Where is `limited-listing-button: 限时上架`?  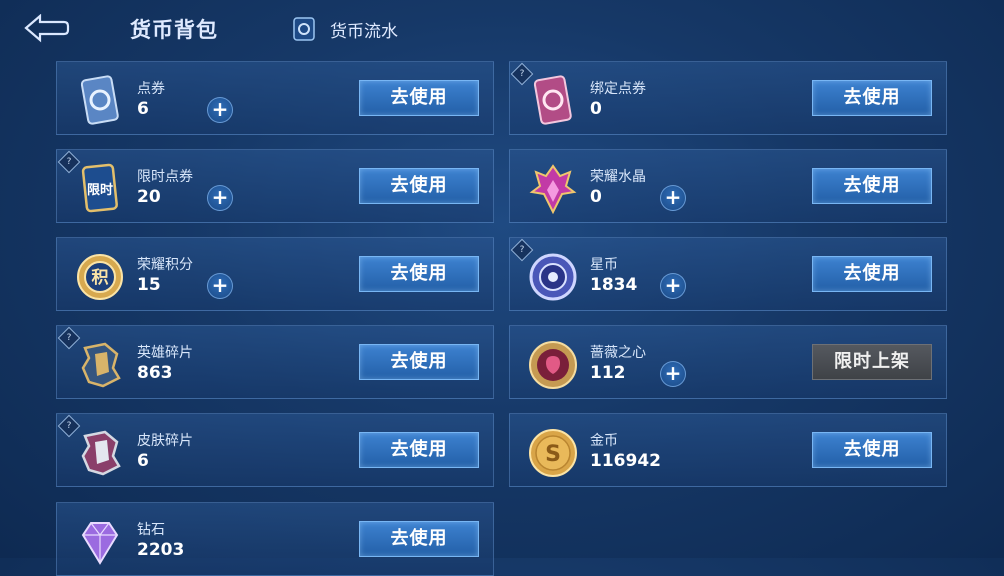 limited-listing-button: 限时上架 is located at coordinates (872, 362).